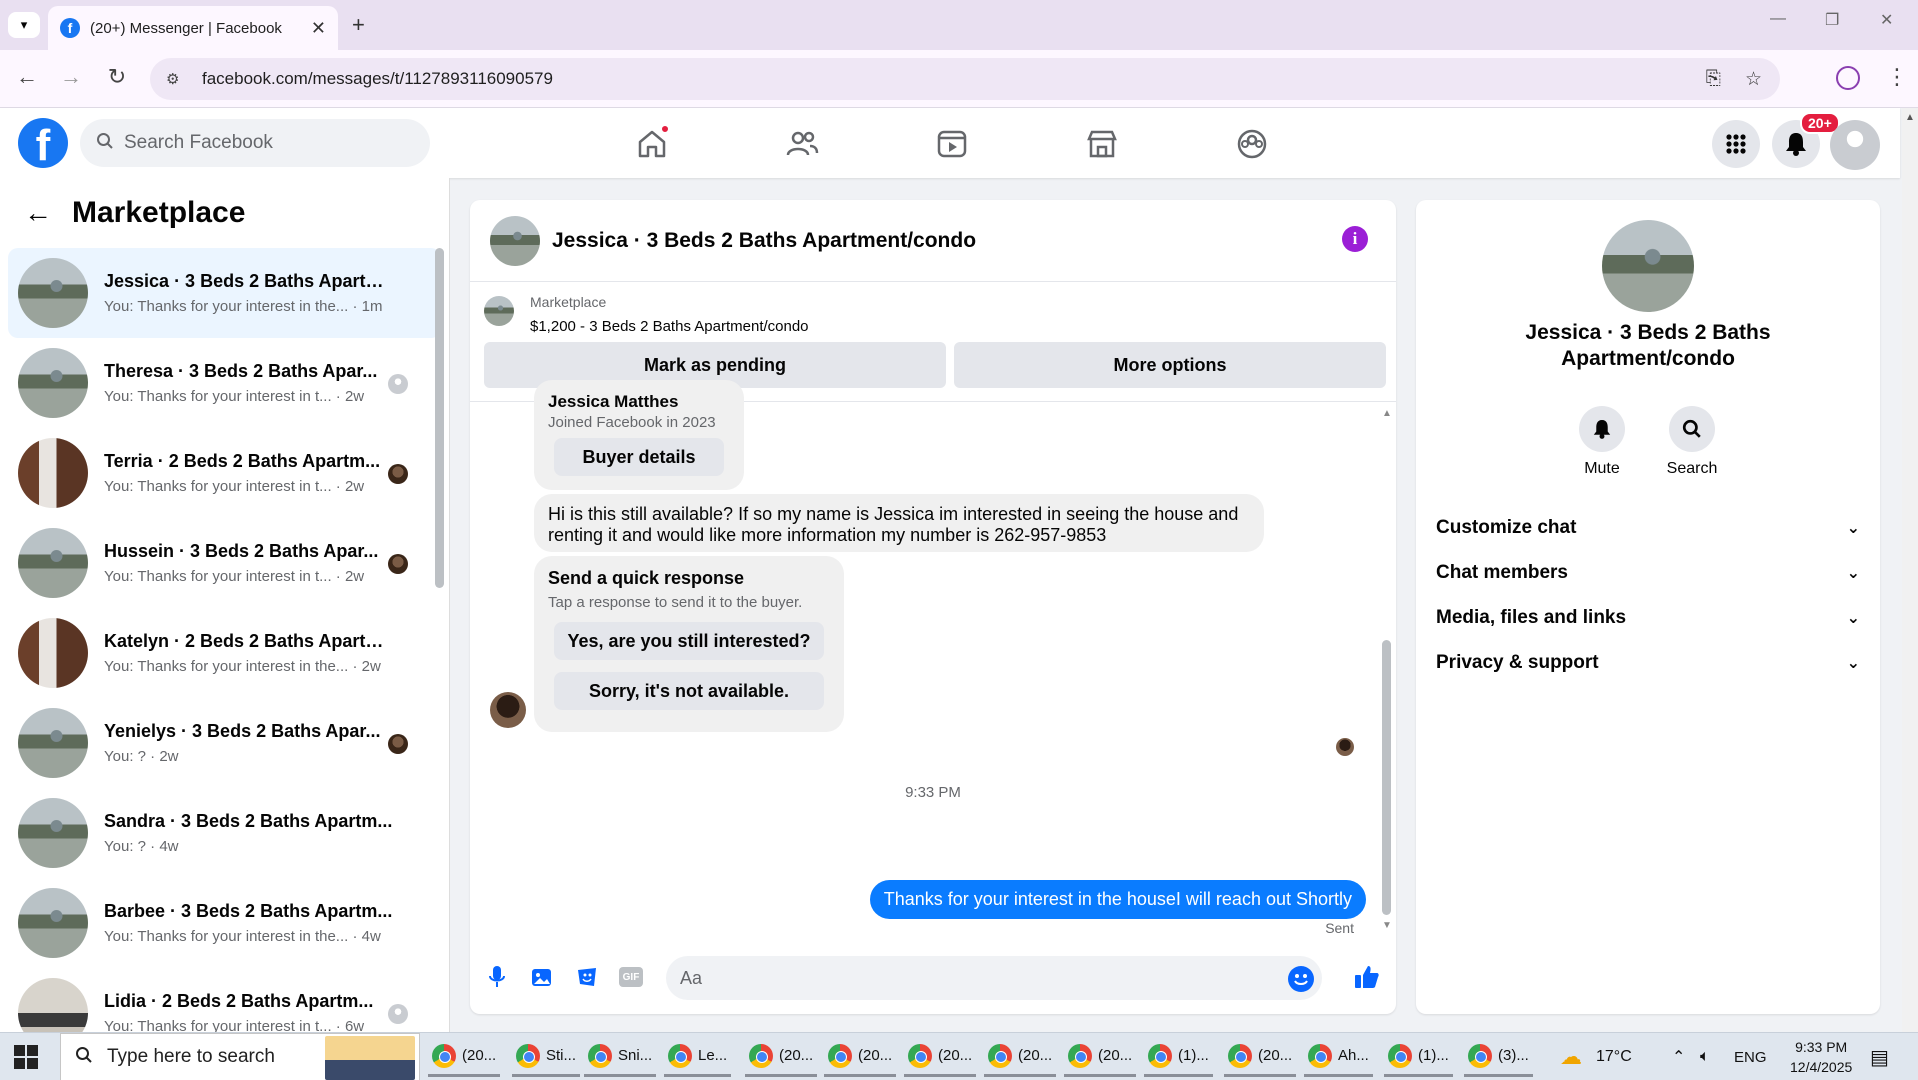 The width and height of the screenshot is (1918, 1080). I want to click on account-avatar, so click(1855, 145).